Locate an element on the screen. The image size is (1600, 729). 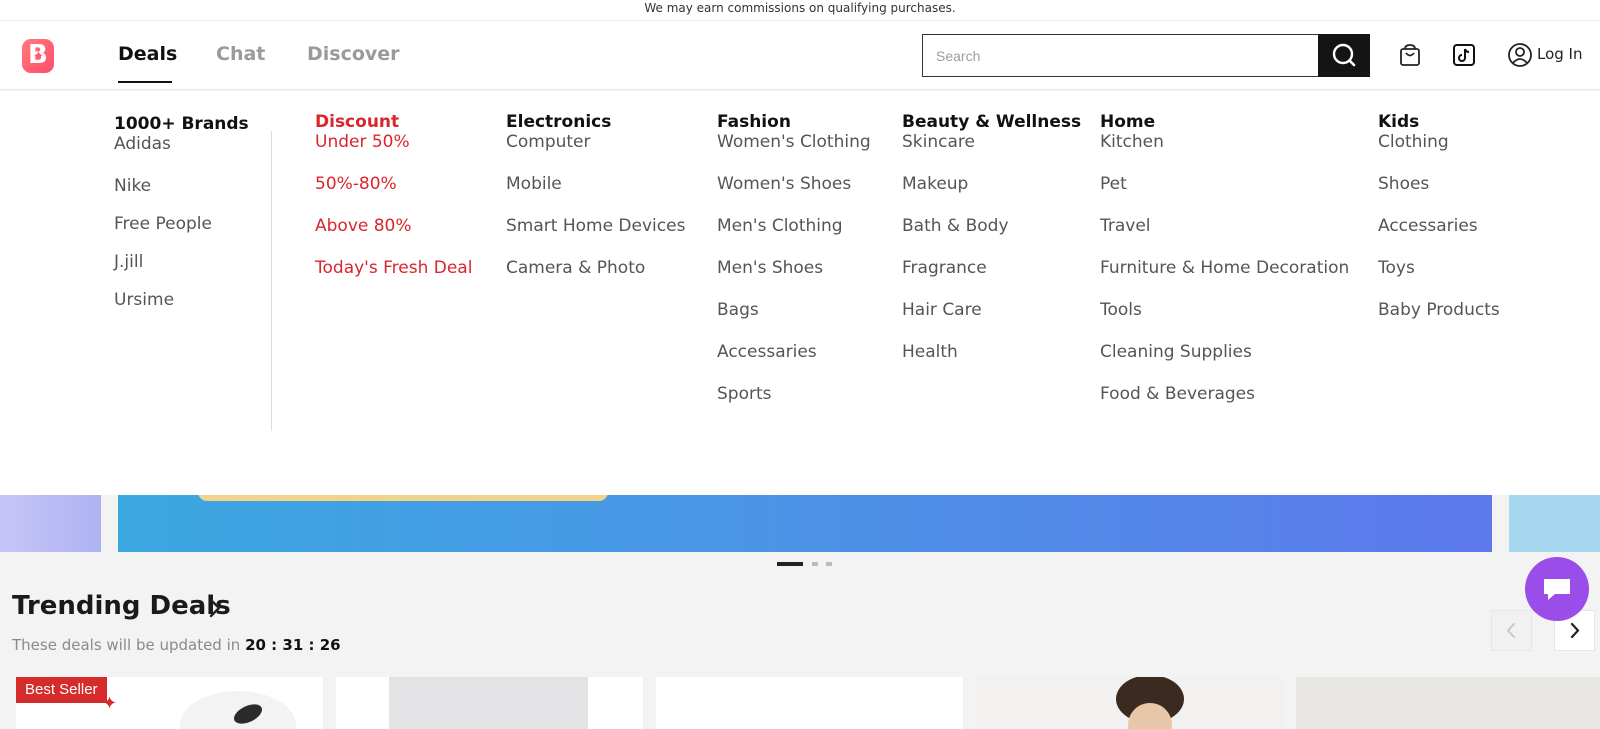
product-card: Best Seller ✦ is located at coordinates (169, 703).